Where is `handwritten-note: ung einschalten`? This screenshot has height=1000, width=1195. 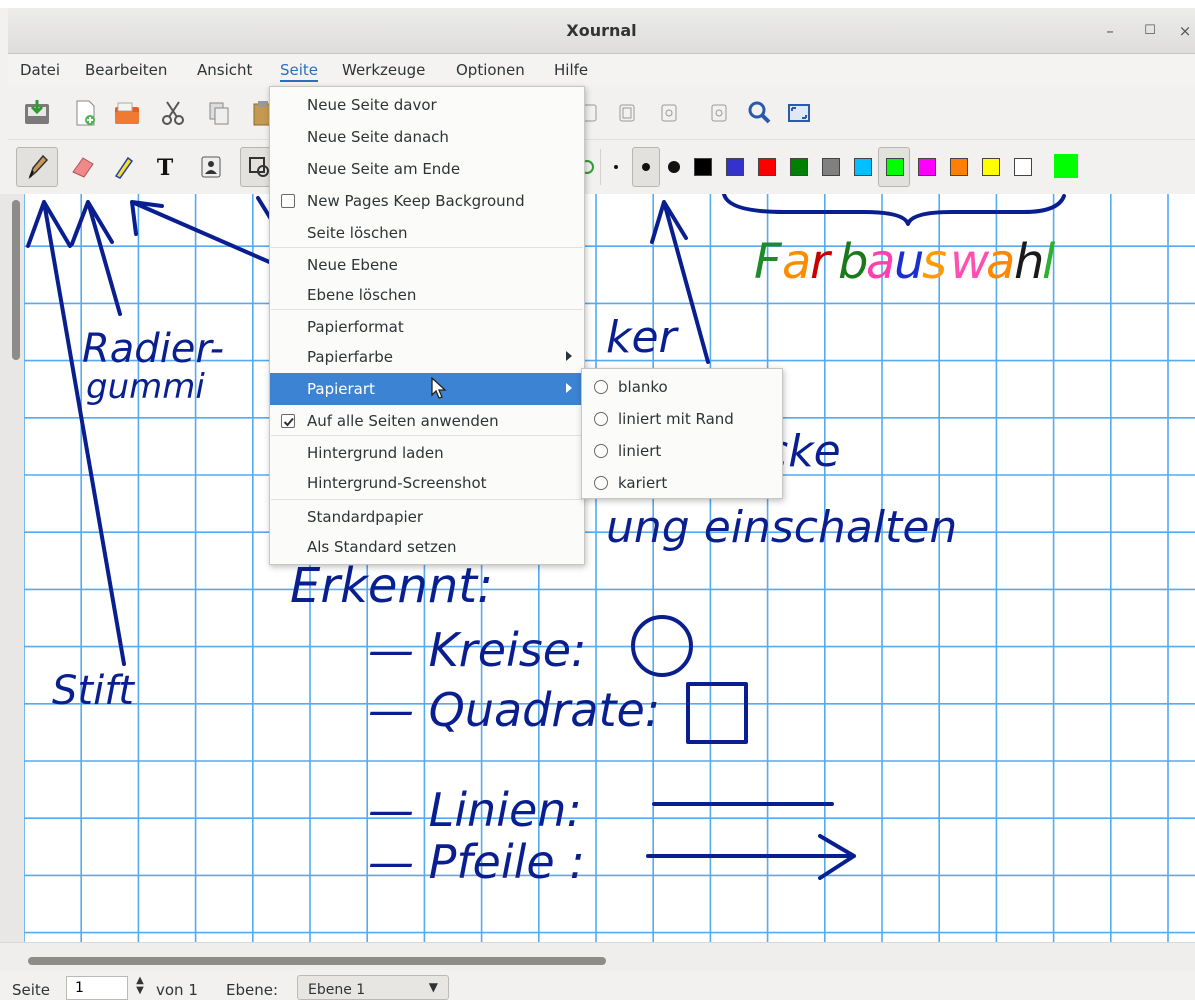 handwritten-note: ung einschalten is located at coordinates (781, 527).